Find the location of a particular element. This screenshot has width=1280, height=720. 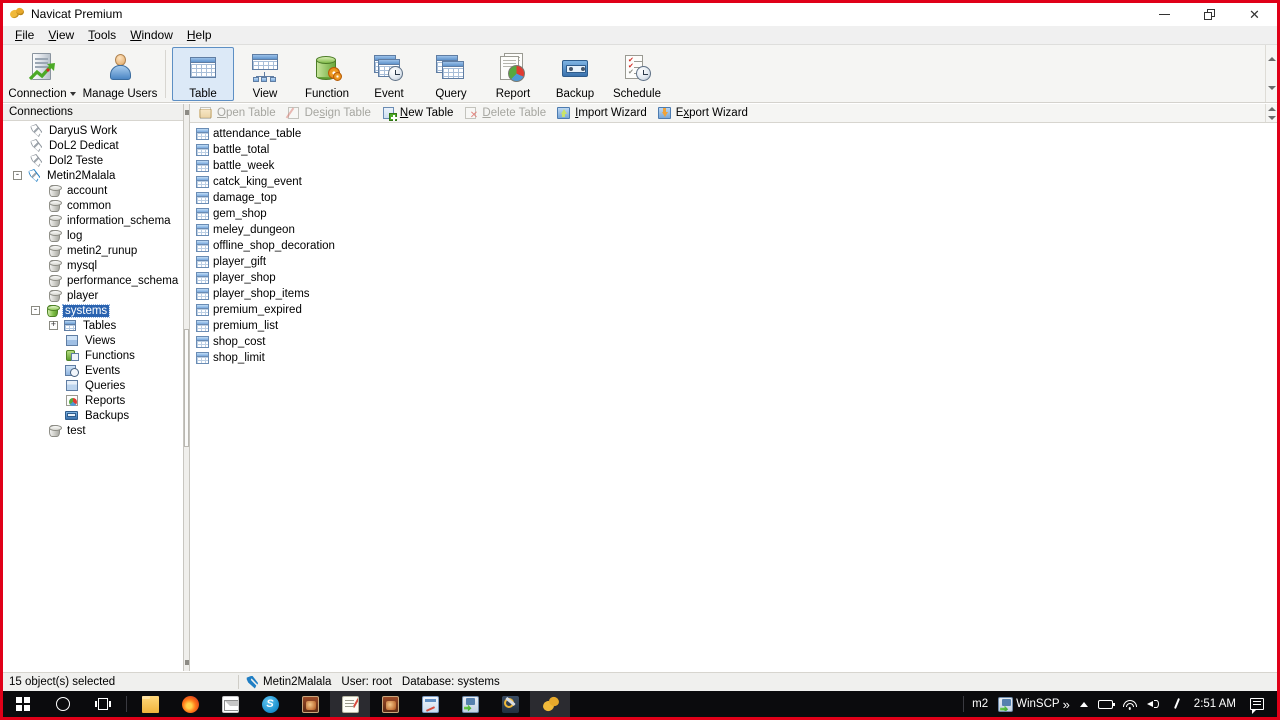

tray-overflow-label: » is located at coordinates (1066, 704).